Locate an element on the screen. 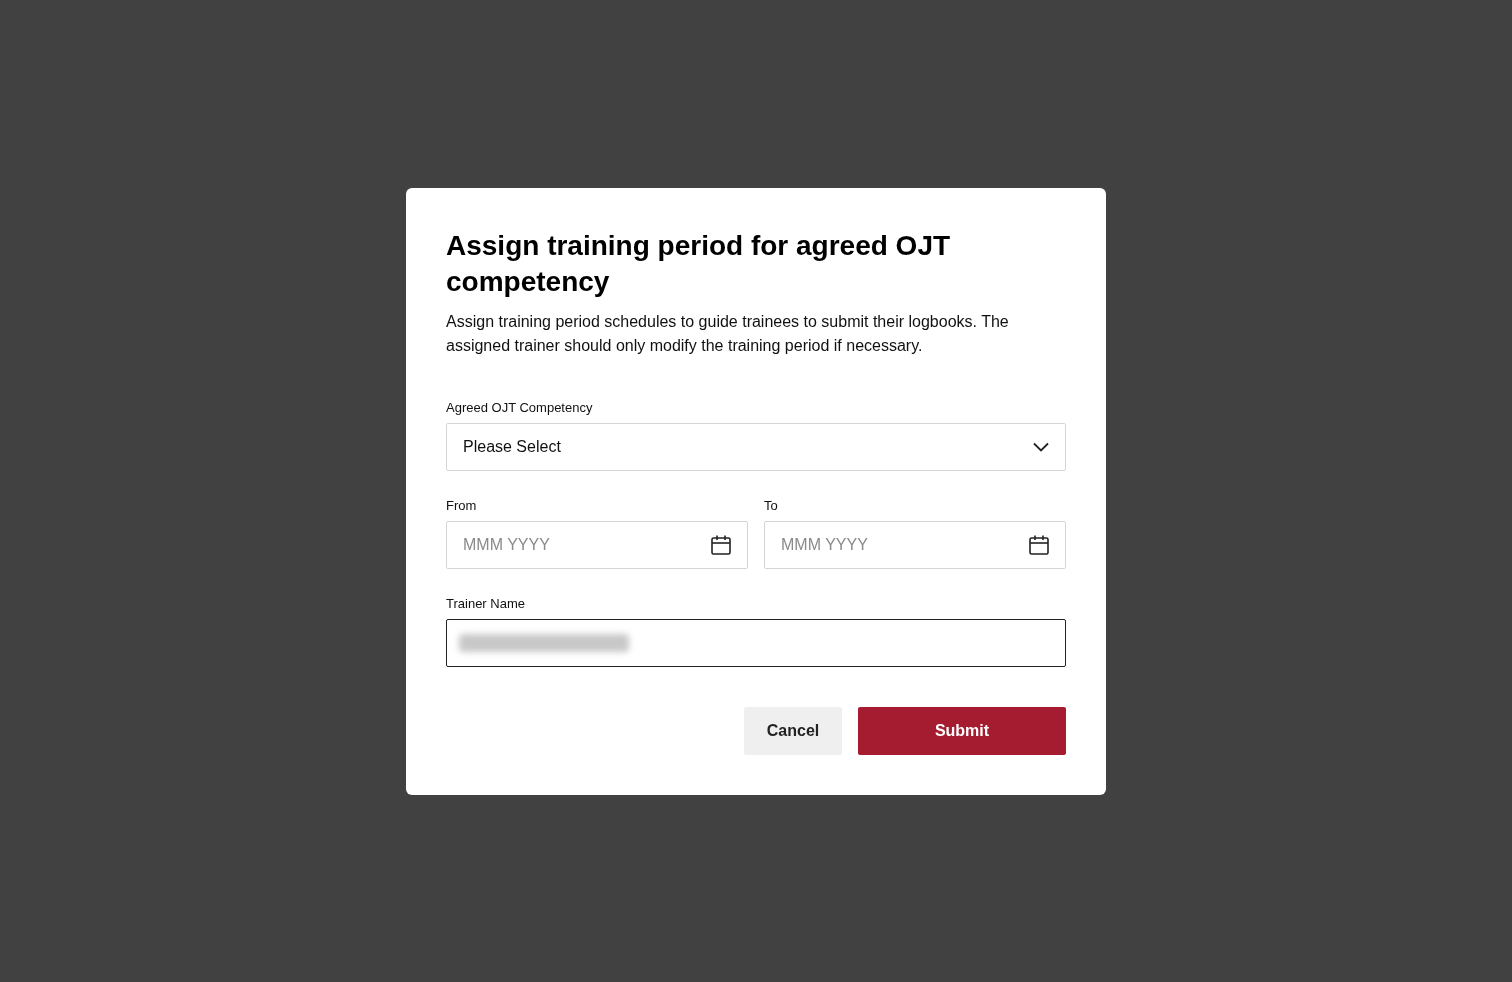  select-field: Please Select is located at coordinates (756, 446).